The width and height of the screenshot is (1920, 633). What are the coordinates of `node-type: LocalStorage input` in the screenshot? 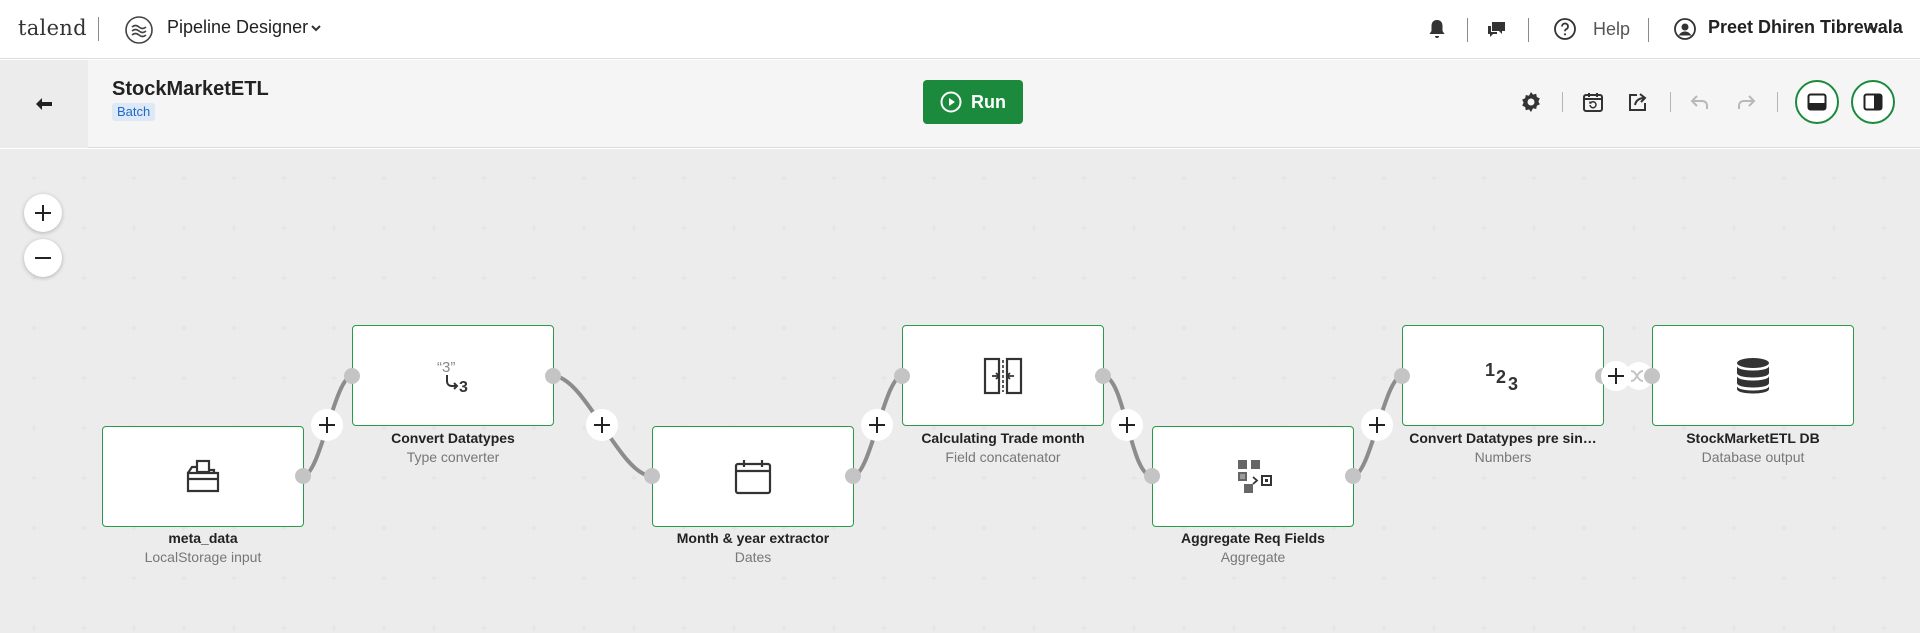 It's located at (203, 557).